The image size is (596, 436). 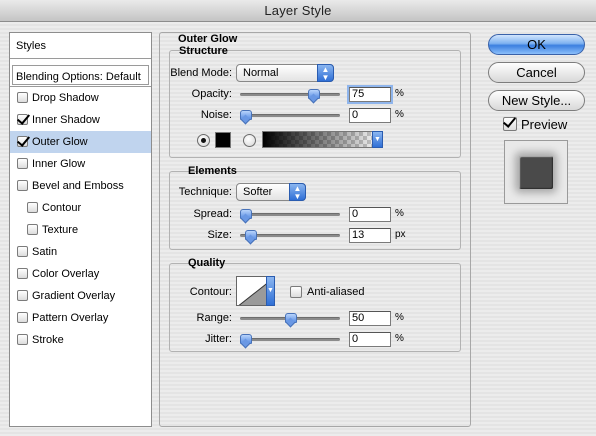 I want to click on style-item-bevel-and-emboss: Bevel and Emboss, so click(x=80, y=186).